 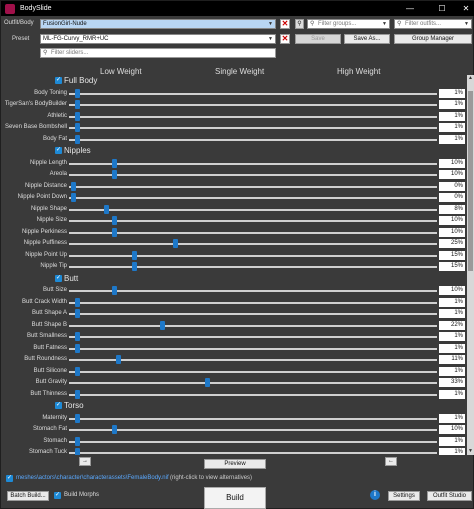 What do you see at coordinates (449, 496) in the screenshot?
I see `outfit-studio-button: Outfit Studio` at bounding box center [449, 496].